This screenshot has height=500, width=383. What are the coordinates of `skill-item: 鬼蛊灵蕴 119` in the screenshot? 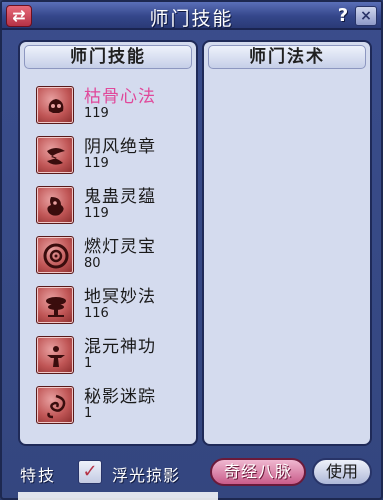 It's located at (109, 205).